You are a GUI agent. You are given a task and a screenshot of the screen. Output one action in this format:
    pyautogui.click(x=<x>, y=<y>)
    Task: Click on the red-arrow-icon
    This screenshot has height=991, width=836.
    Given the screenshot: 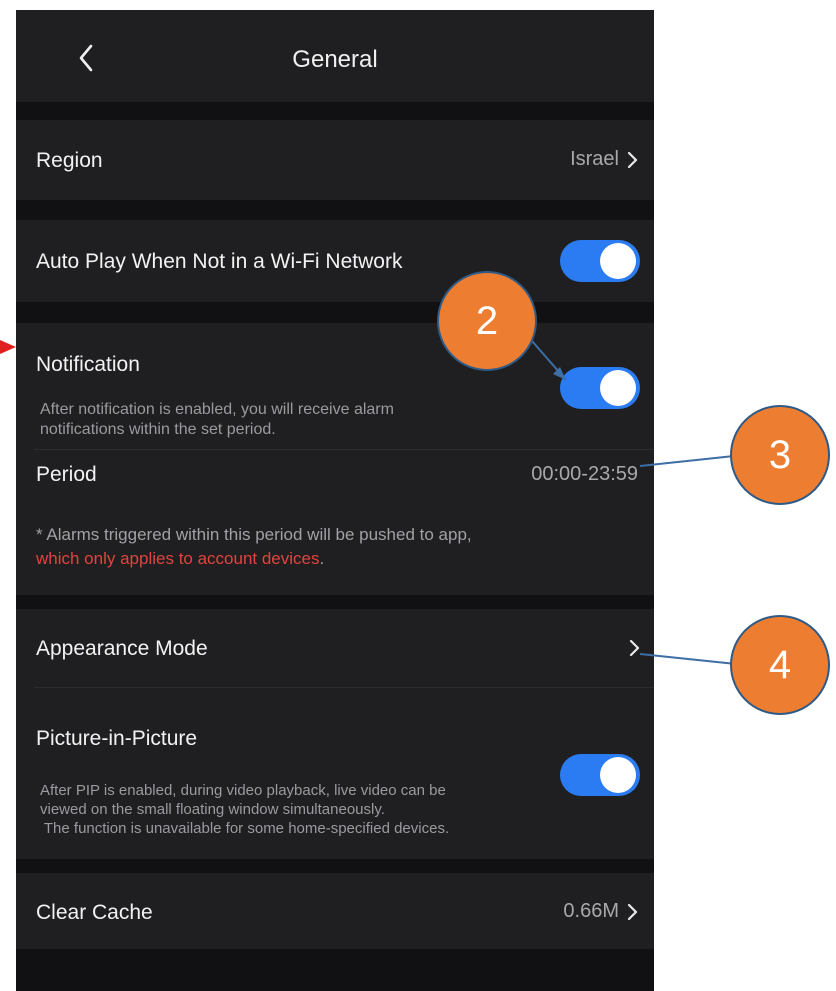 What is the action you would take?
    pyautogui.click(x=8, y=347)
    